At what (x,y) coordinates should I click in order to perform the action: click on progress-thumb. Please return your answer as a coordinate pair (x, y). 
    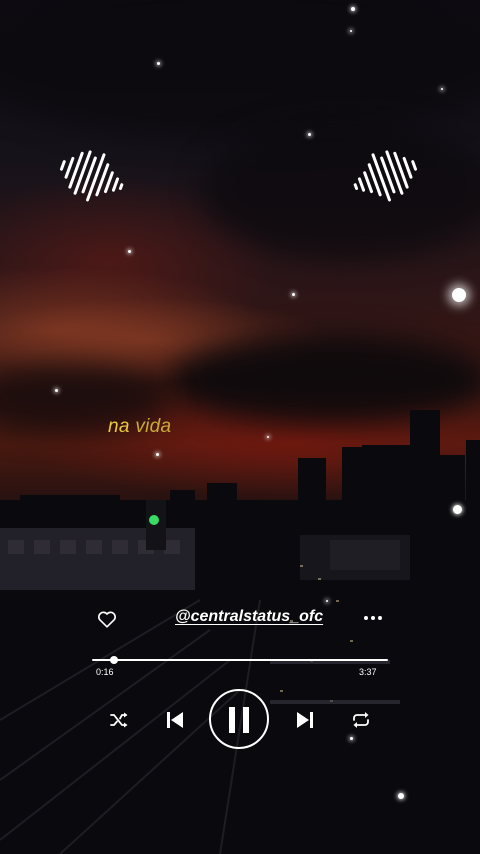
    Looking at the image, I should click on (113, 660).